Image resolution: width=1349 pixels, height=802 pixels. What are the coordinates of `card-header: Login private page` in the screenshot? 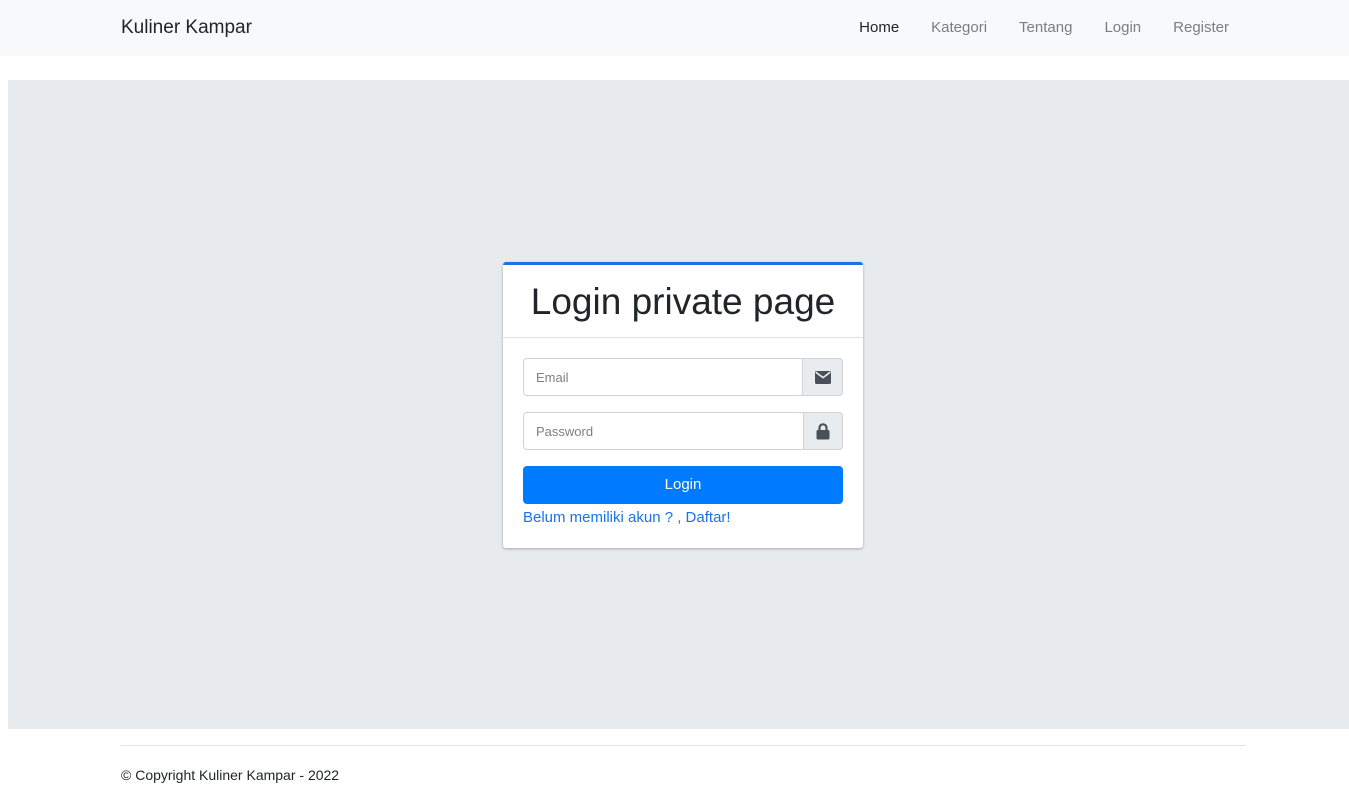 It's located at (683, 301).